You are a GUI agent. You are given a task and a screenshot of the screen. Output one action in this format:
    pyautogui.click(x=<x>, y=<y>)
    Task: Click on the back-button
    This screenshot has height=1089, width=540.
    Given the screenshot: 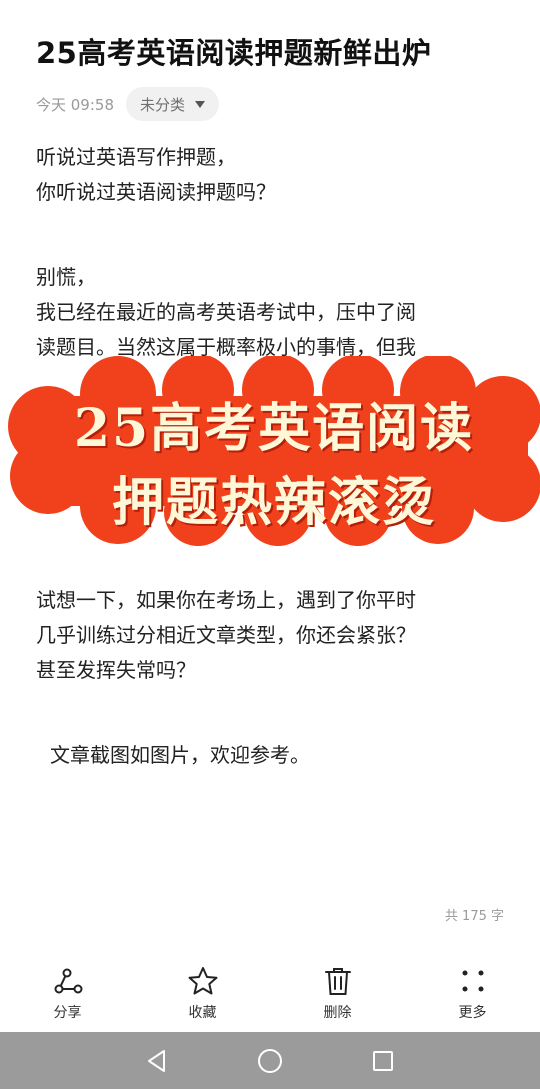 What is the action you would take?
    pyautogui.click(x=157, y=1061)
    